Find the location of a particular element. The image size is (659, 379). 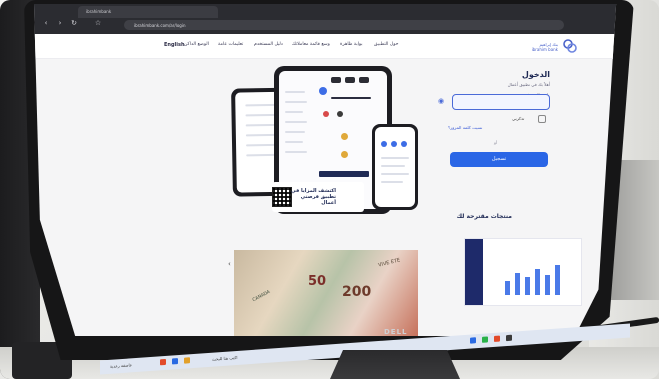

taskbar-weather: عاصفة رعدية is located at coordinates (121, 365).